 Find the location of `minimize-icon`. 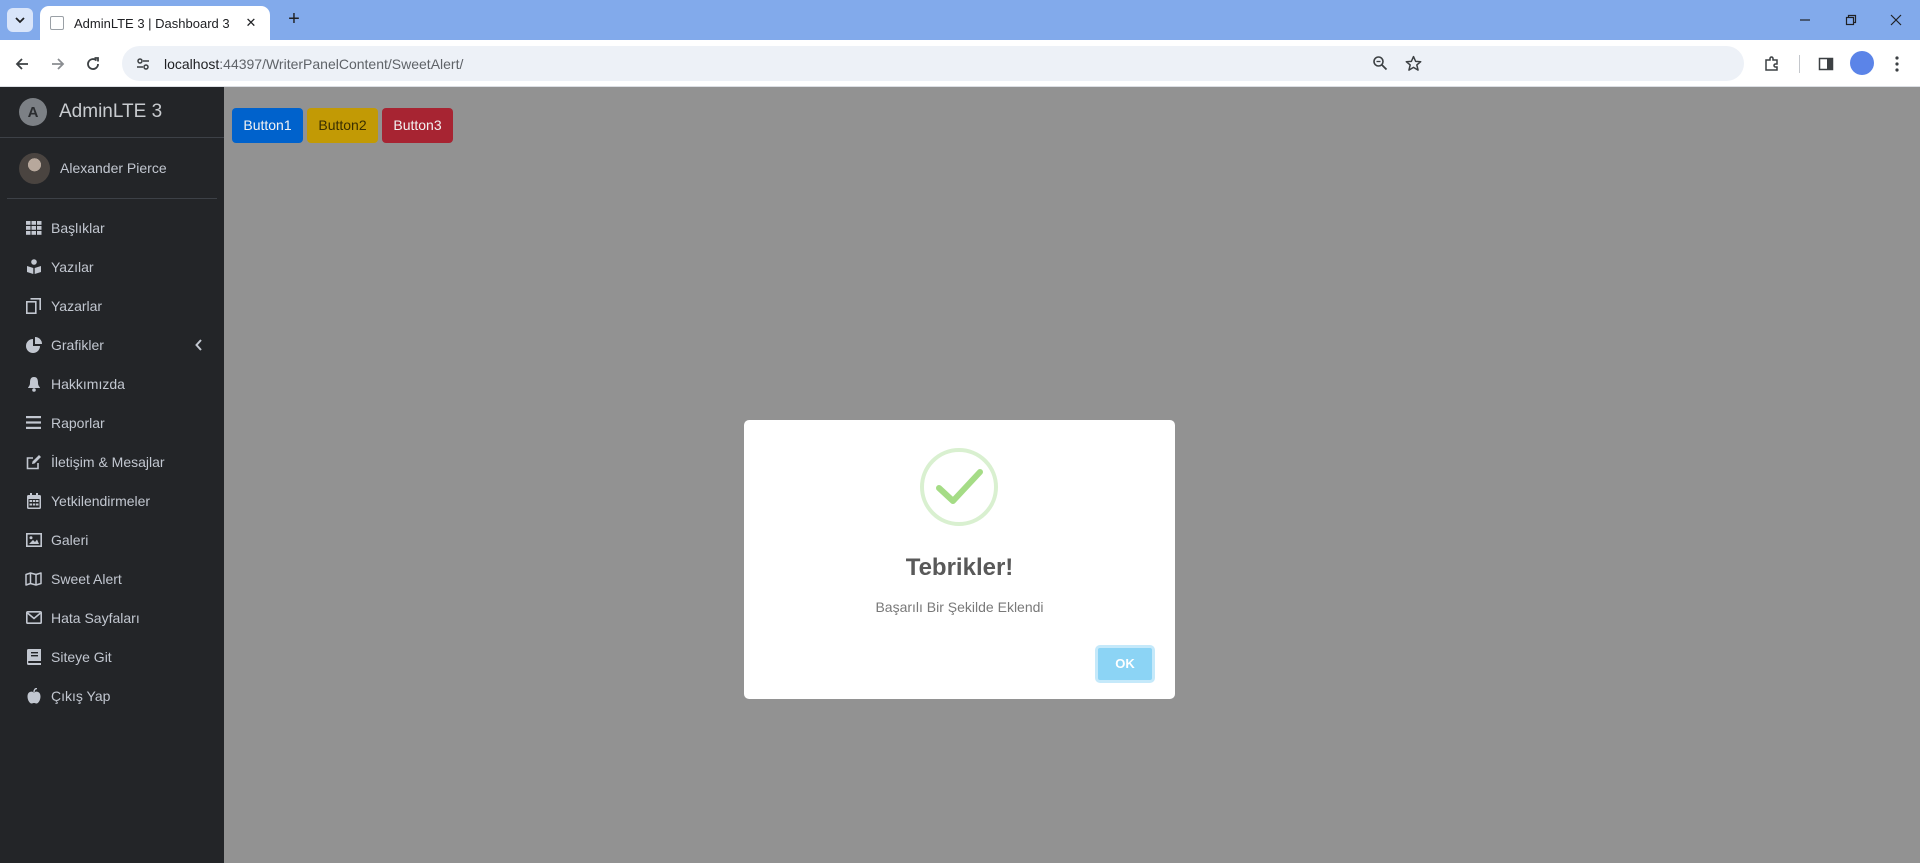

minimize-icon is located at coordinates (1805, 20).